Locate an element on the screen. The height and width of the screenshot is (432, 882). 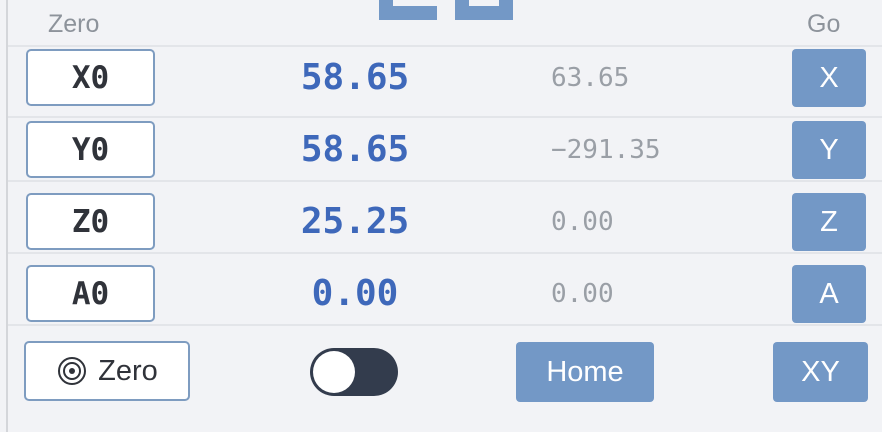
x-machine-position: 63.65 is located at coordinates (590, 78).